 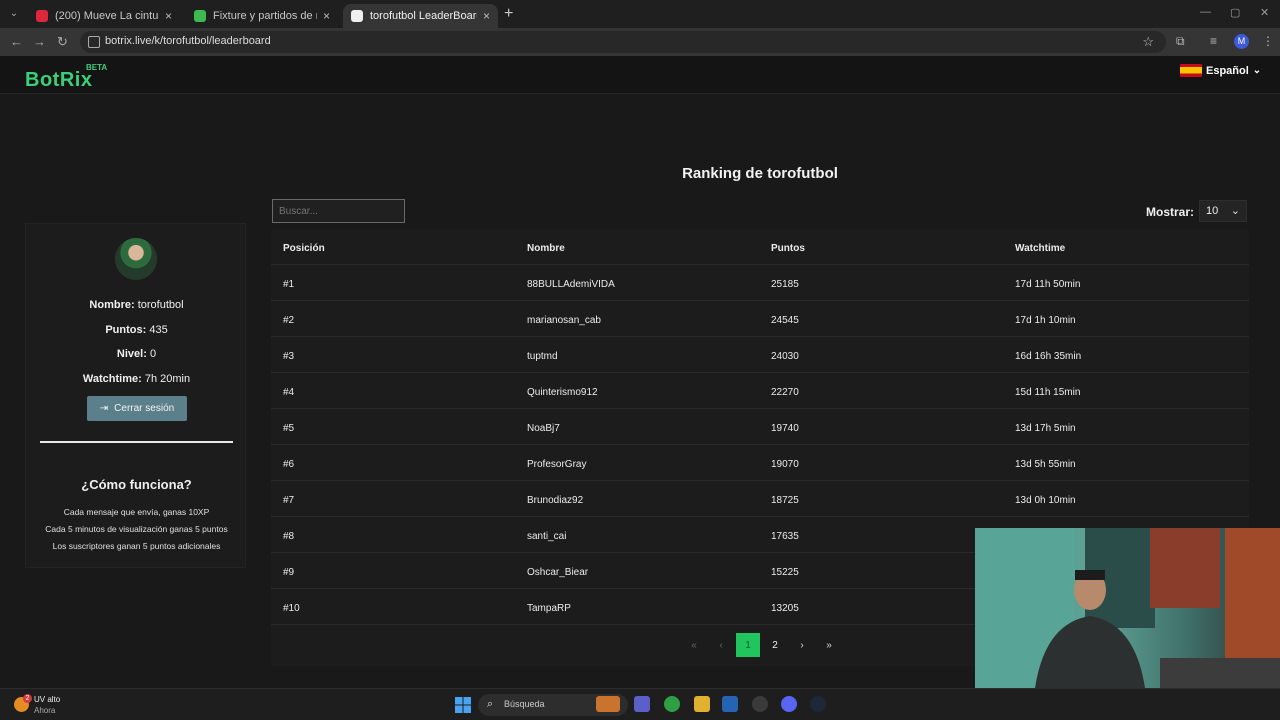 I want to click on obs-icon, so click(x=760, y=704).